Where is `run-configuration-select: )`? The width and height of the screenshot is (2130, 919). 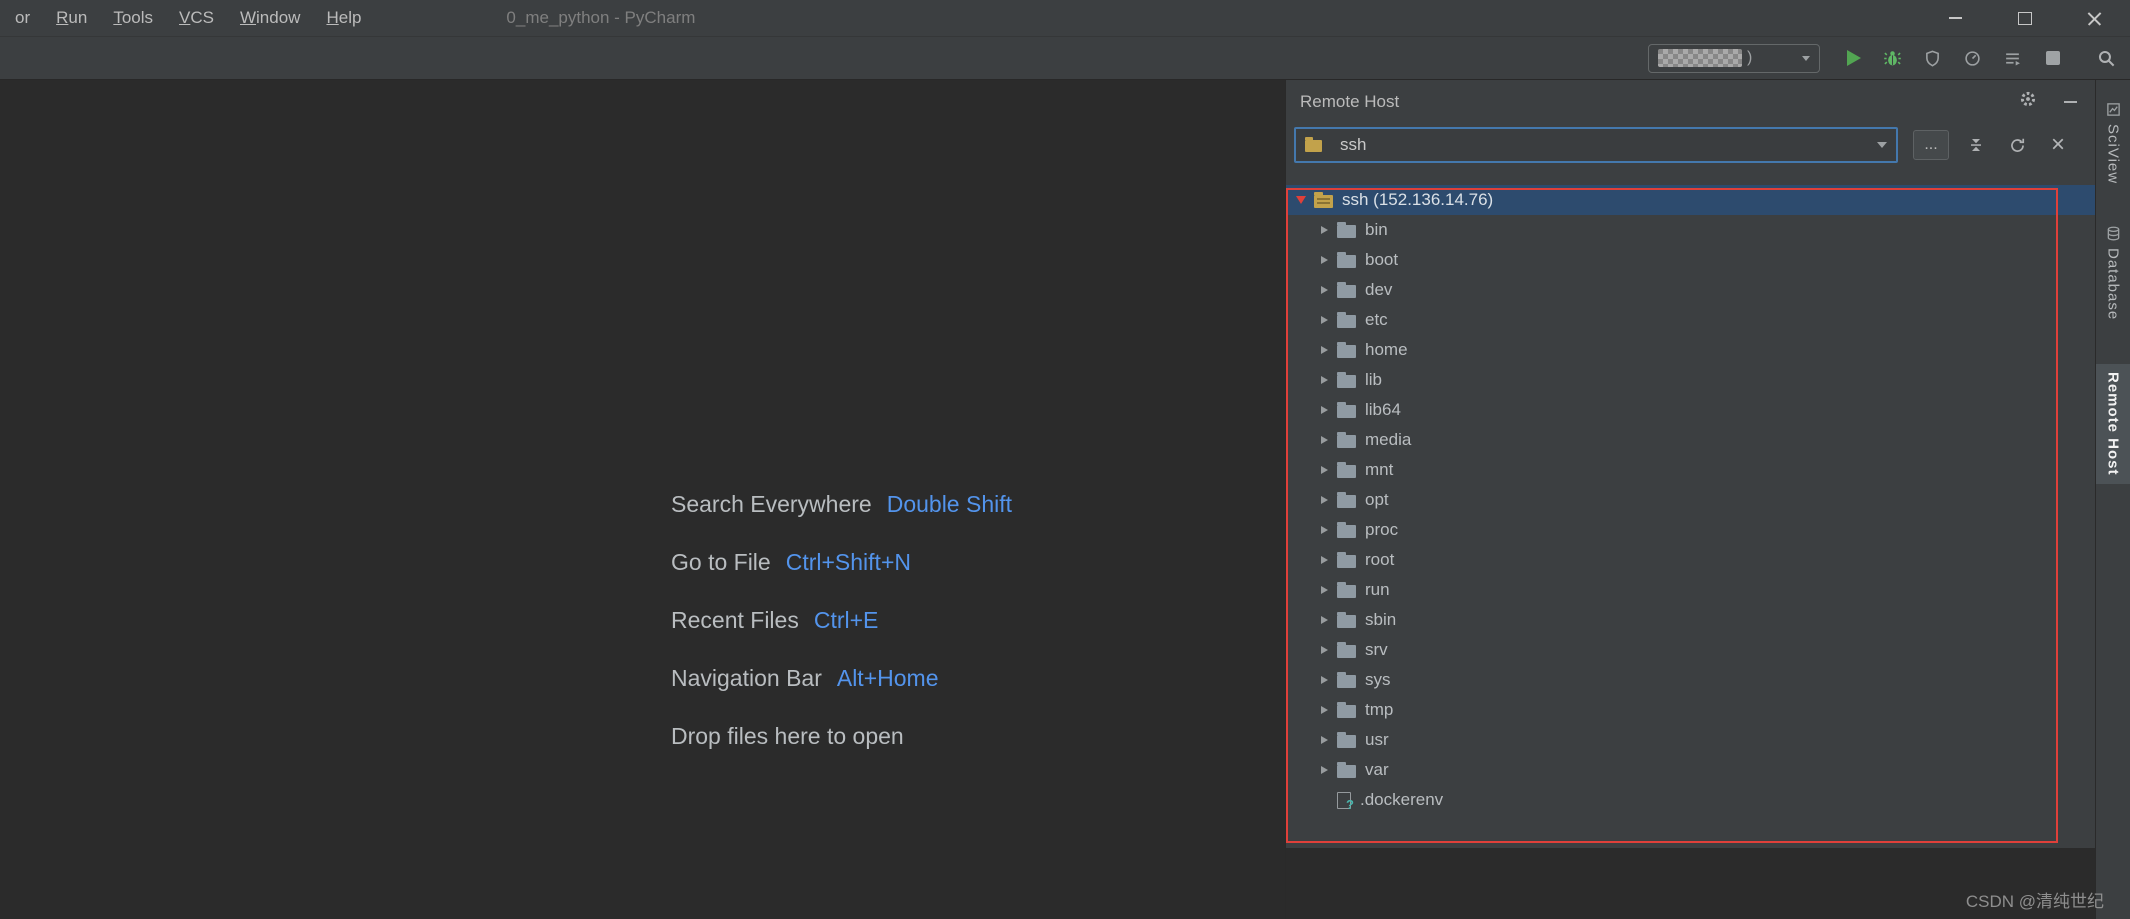
run-configuration-select: ) is located at coordinates (1734, 58).